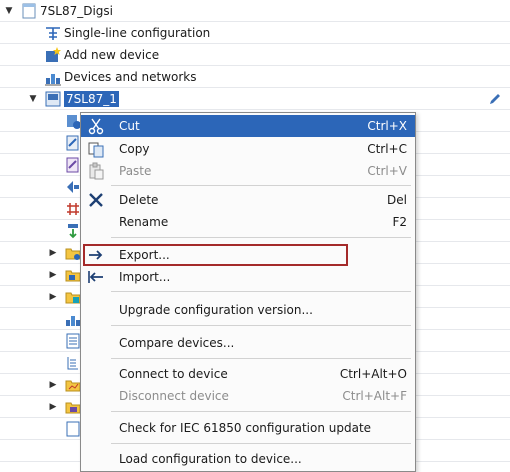 The image size is (510, 472). Describe the element at coordinates (248, 396) in the screenshot. I see `menu-item-disconnect: Disconnect device Ctrl+Alt+F` at that location.